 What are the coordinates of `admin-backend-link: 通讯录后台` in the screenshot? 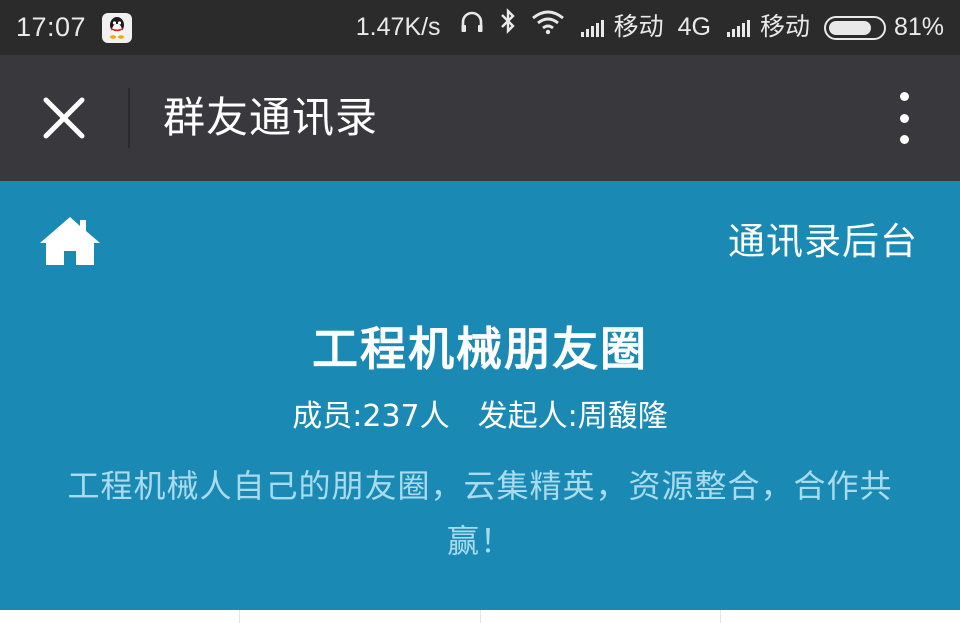 It's located at (823, 238).